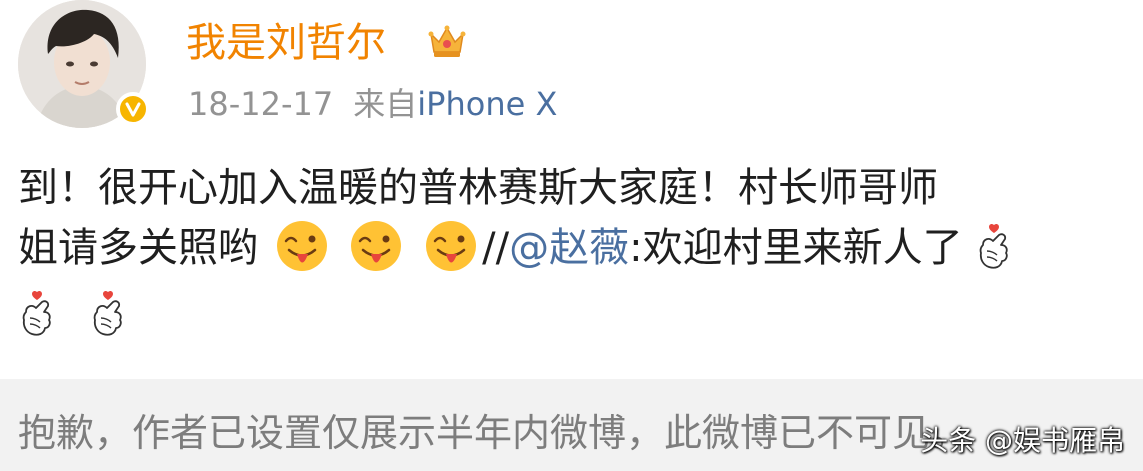 The width and height of the screenshot is (1143, 471). What do you see at coordinates (286, 43) in the screenshot?
I see `username: 我是刘哲尔` at bounding box center [286, 43].